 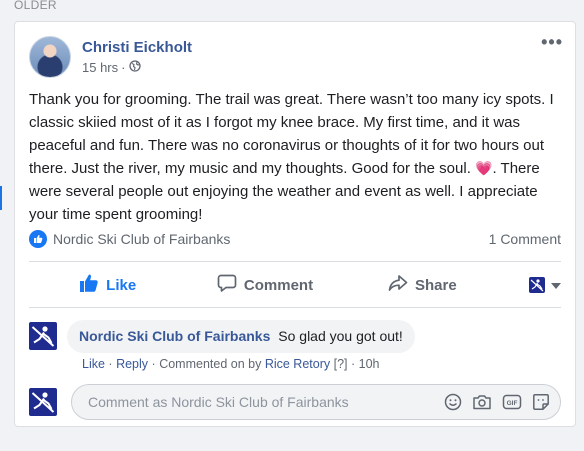 I want to click on like-reaction-icon, so click(x=38, y=239).